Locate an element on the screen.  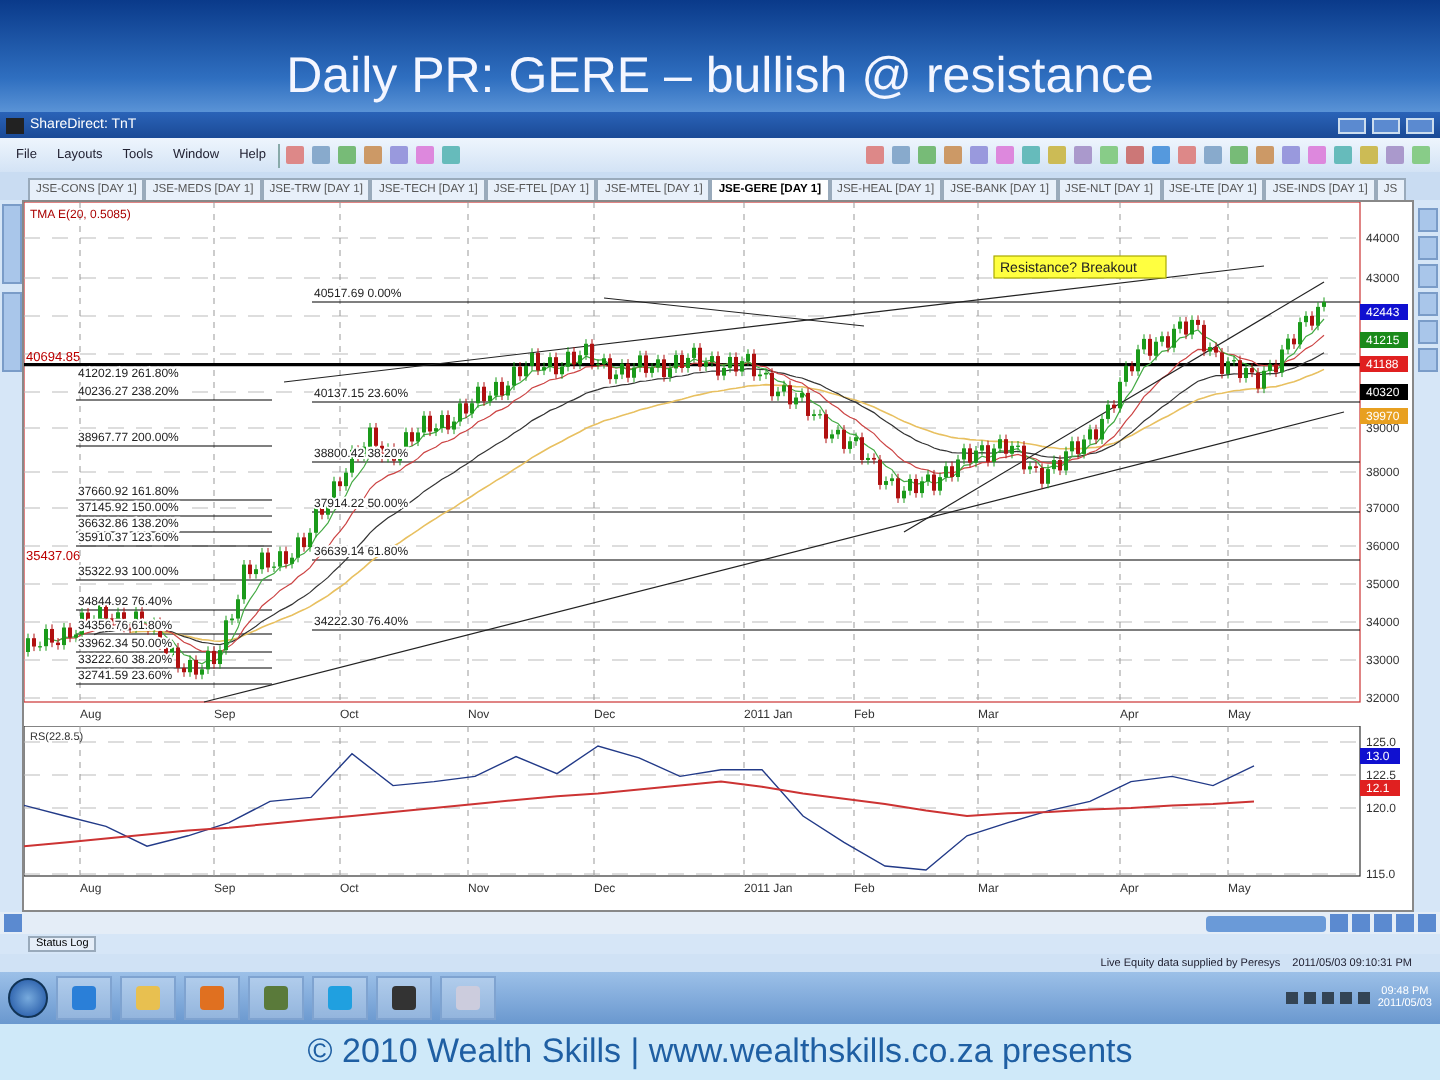
maximize-button is located at coordinates (1386, 125).